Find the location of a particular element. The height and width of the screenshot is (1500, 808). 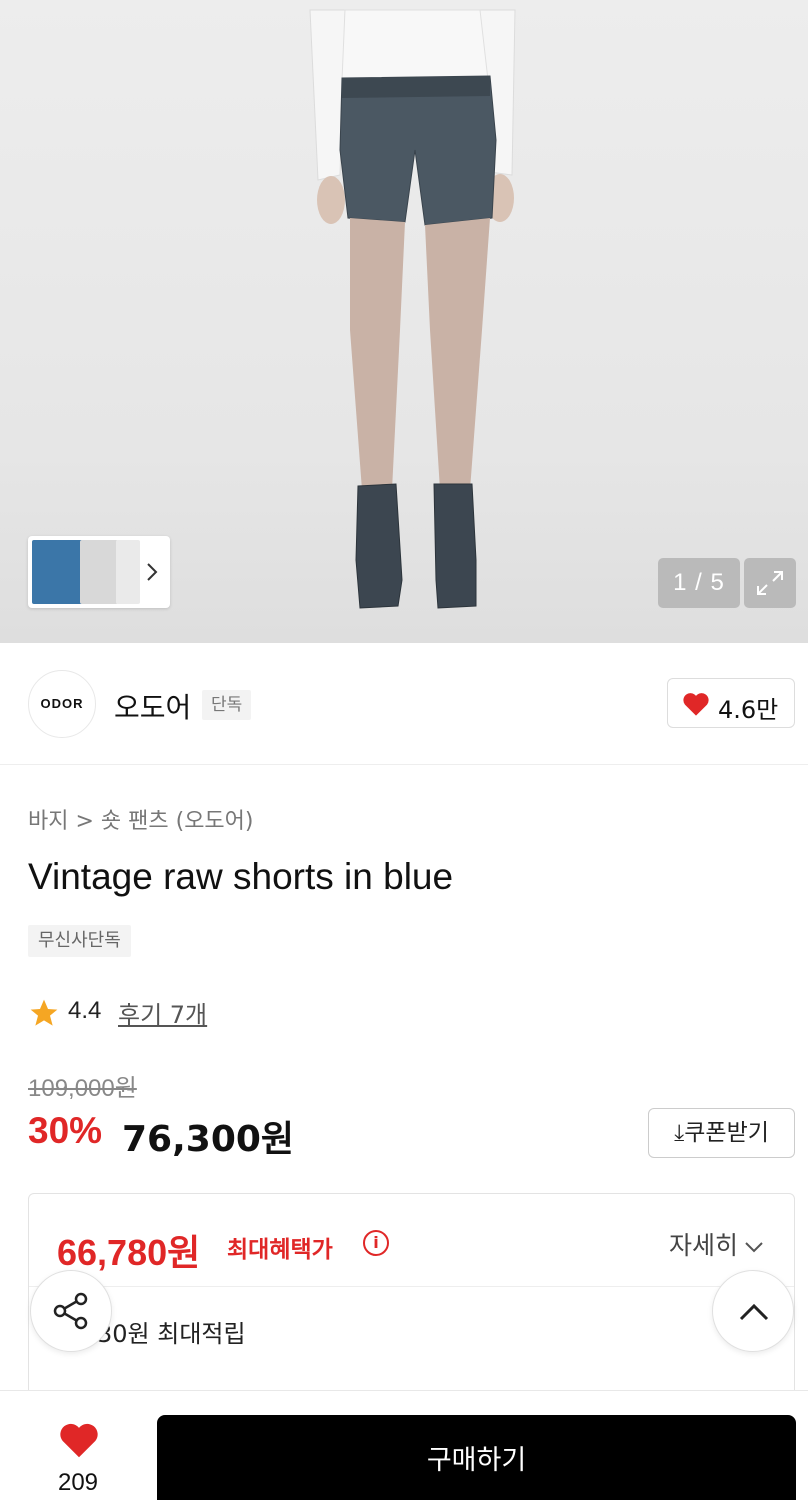

product-title: Vintage raw shorts in blue is located at coordinates (241, 876).